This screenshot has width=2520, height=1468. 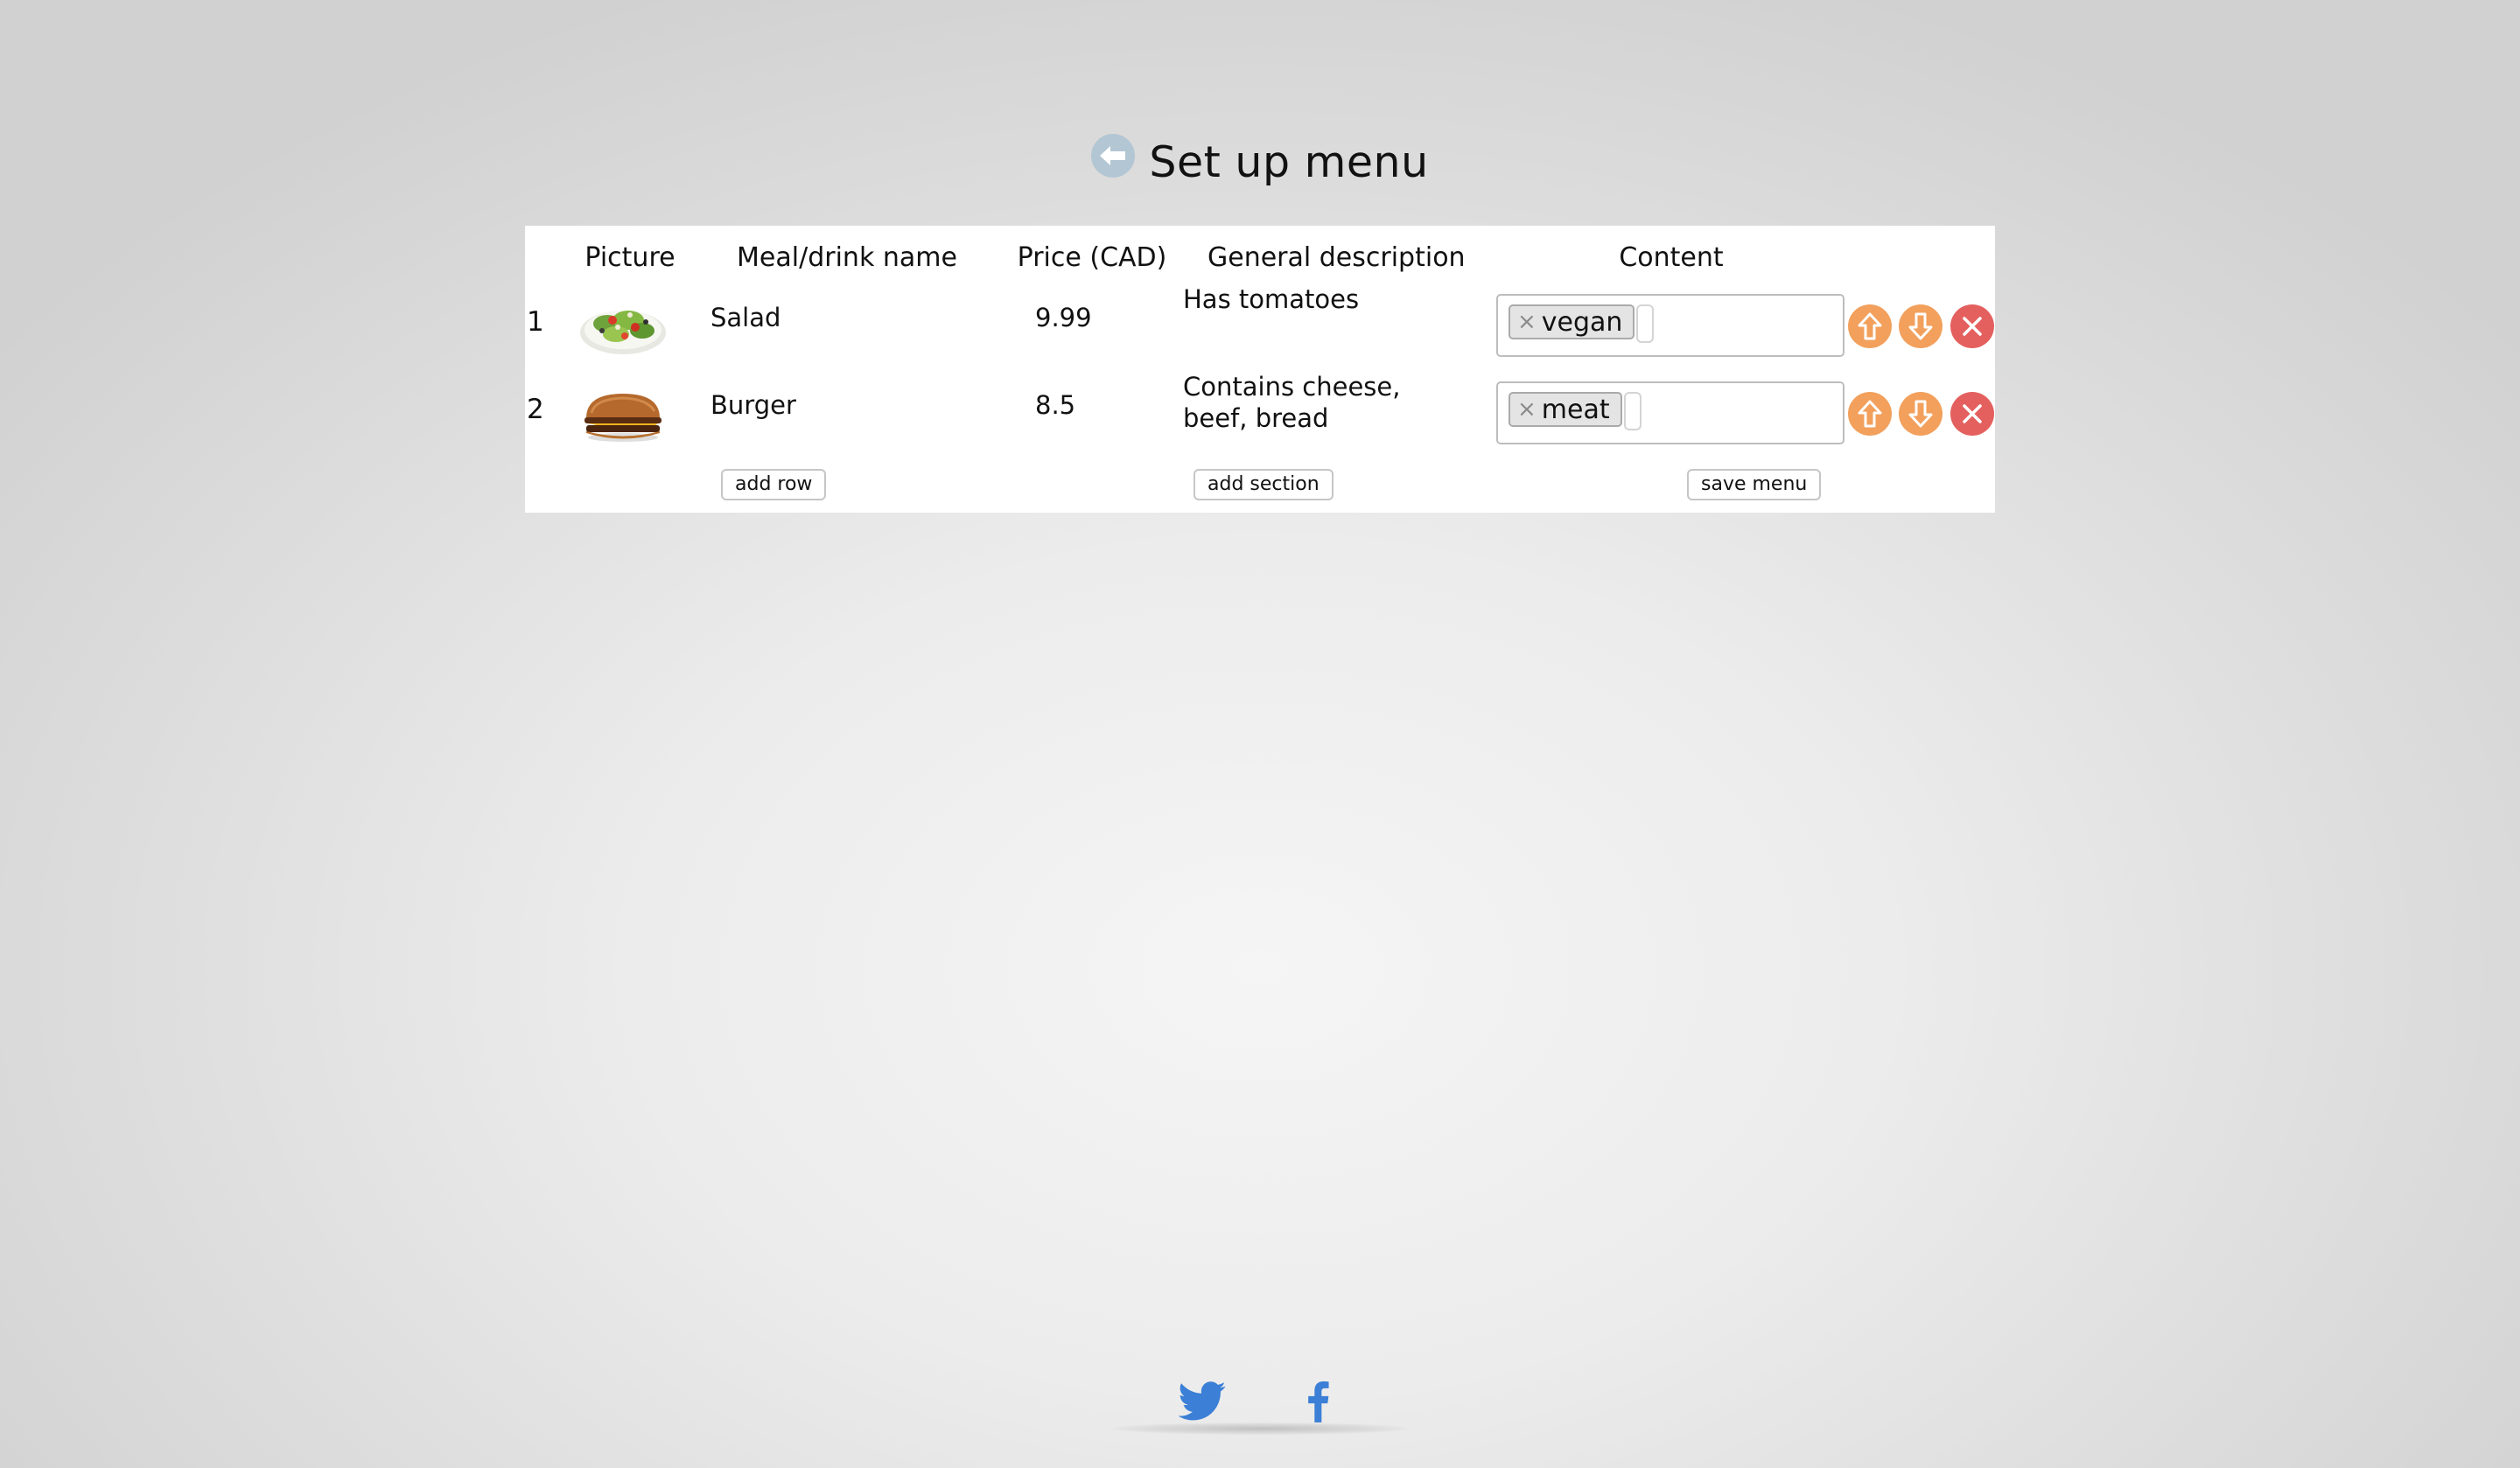 What do you see at coordinates (623, 416) in the screenshot?
I see `burger-image` at bounding box center [623, 416].